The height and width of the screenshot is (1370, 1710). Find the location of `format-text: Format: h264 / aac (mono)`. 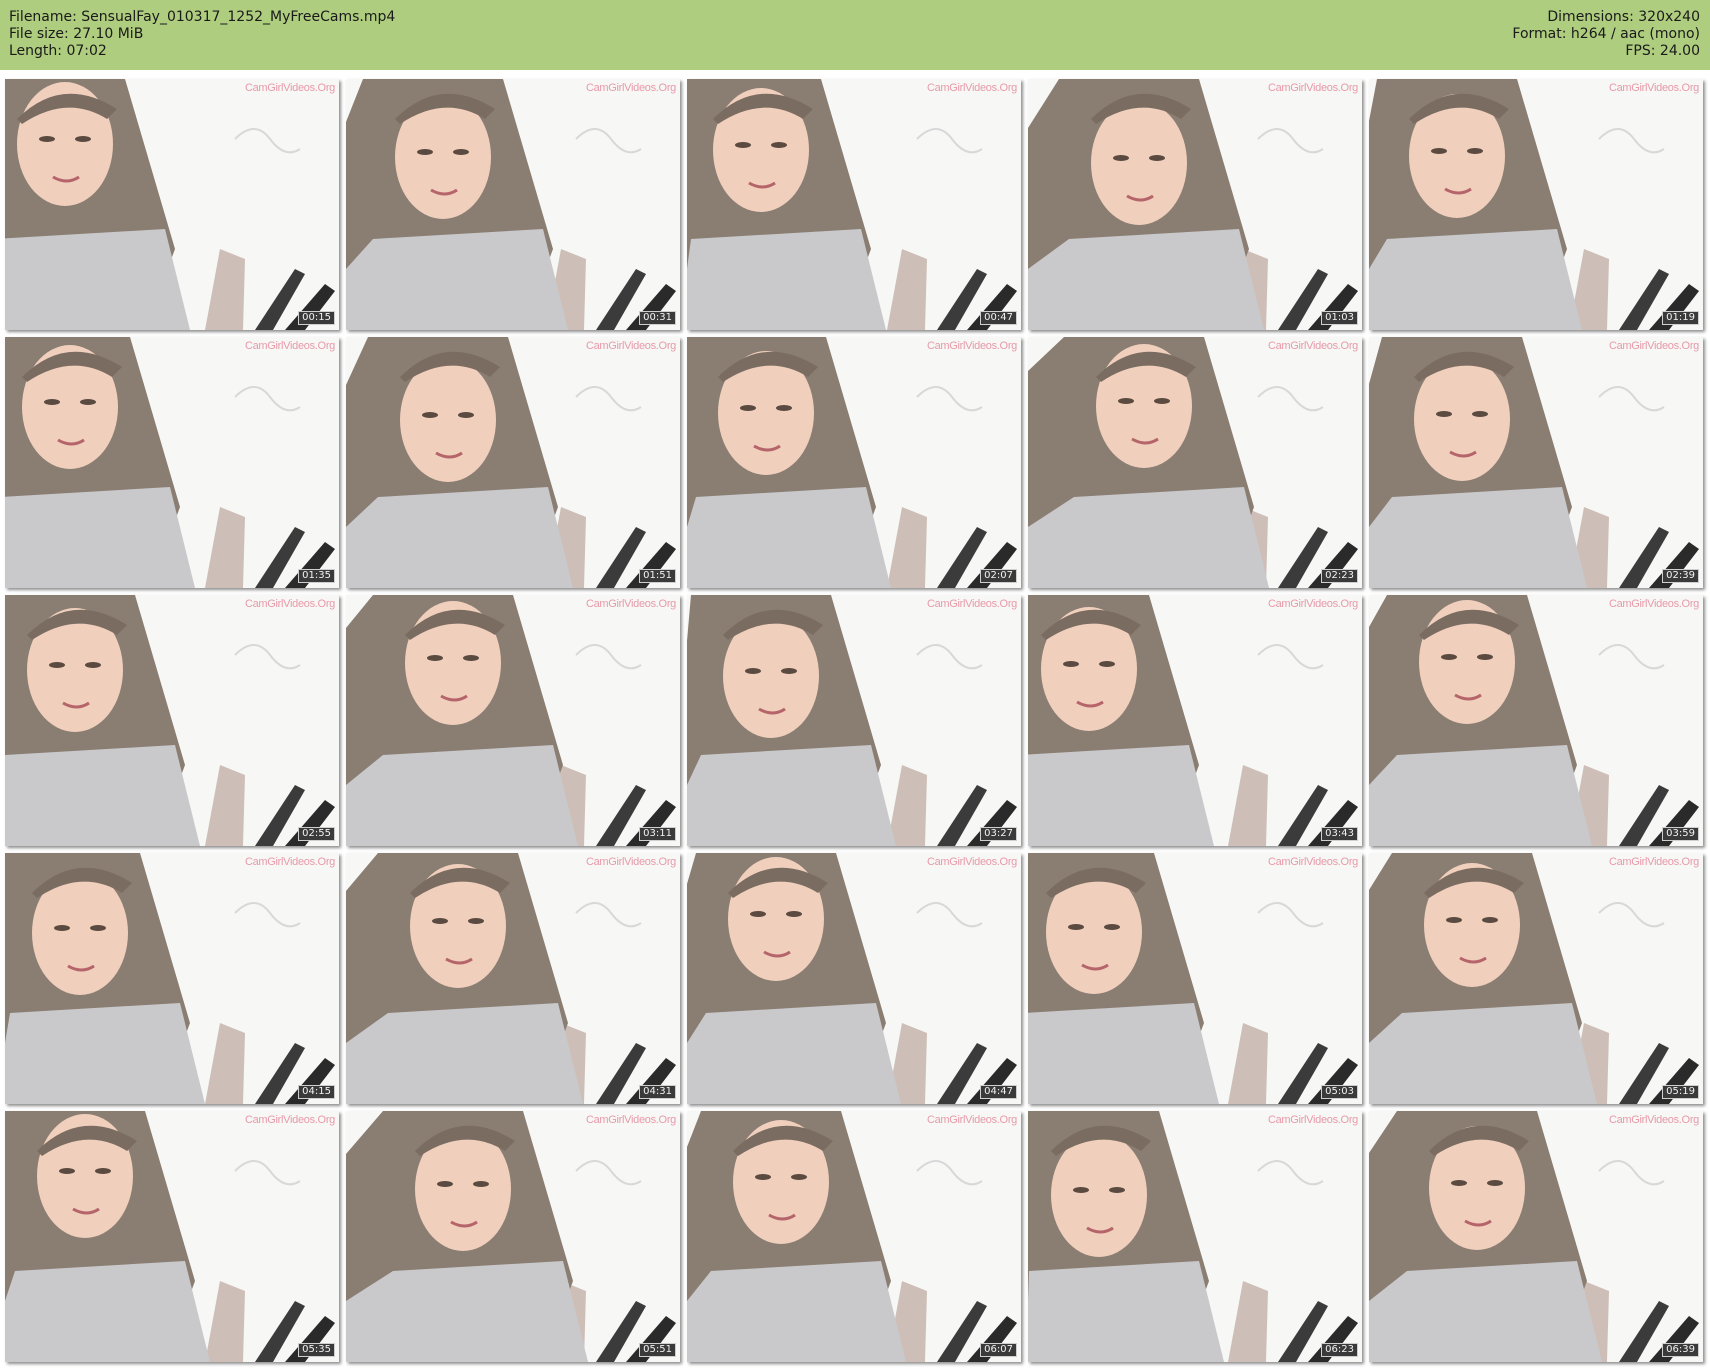

format-text: Format: h264 / aac (mono) is located at coordinates (1606, 34).